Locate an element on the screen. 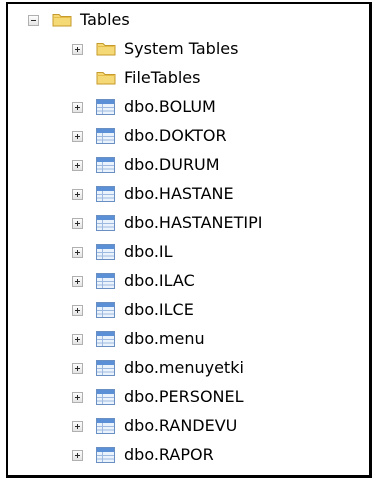 This screenshot has height=482, width=380. tree-node-label: dbo.BOLUM is located at coordinates (170, 106).